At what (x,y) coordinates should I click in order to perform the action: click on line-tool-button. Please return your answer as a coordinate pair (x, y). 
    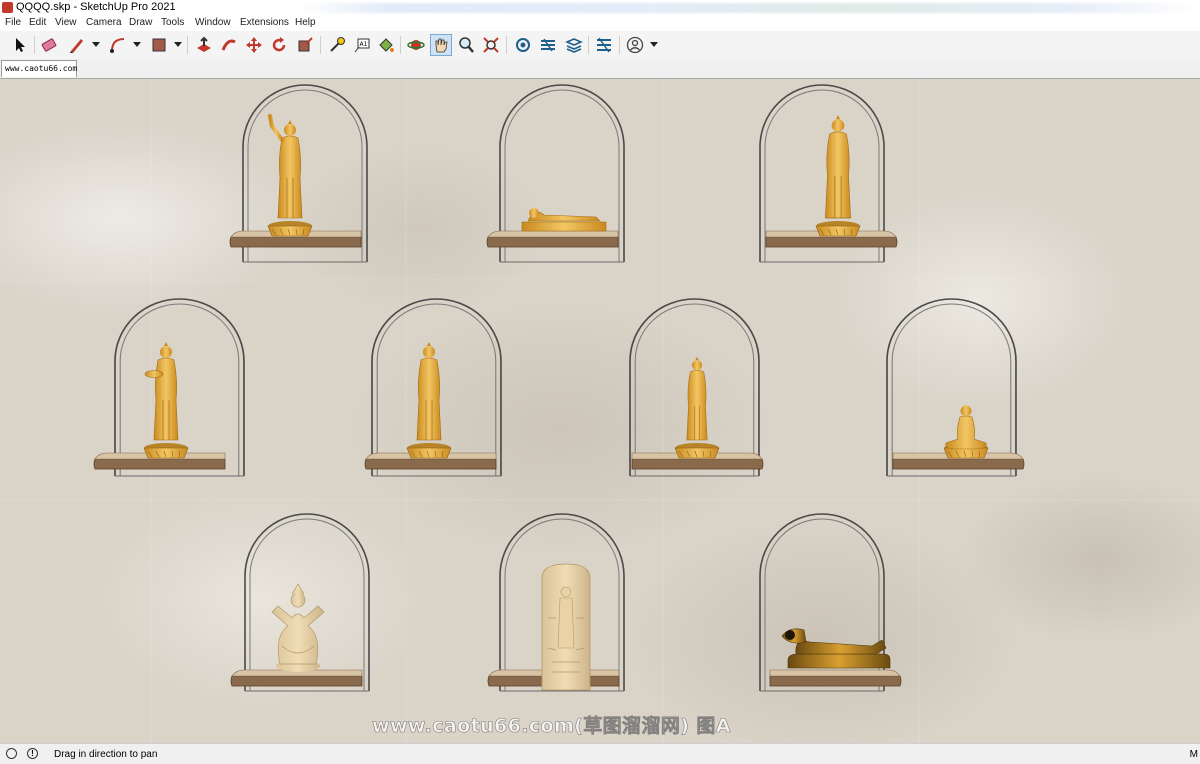
    Looking at the image, I should click on (77, 45).